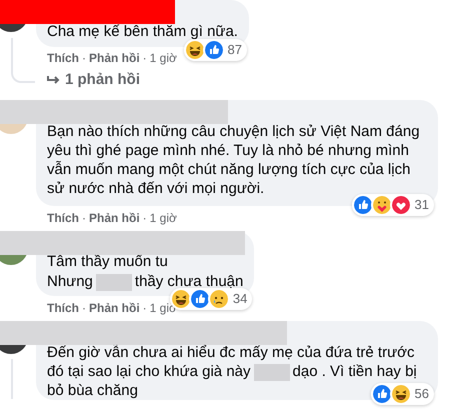 Image resolution: width=459 pixels, height=411 pixels. Describe the element at coordinates (219, 299) in the screenshot. I see `crying-reaction-icon` at that location.